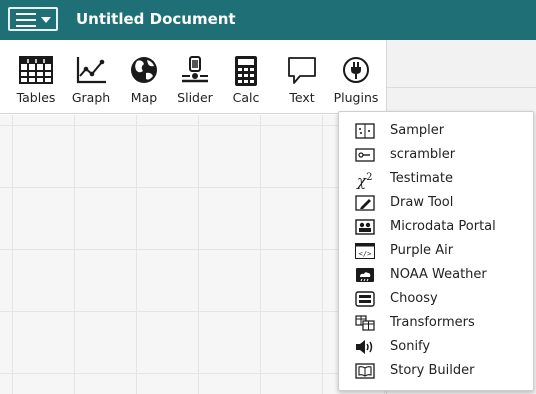  What do you see at coordinates (144, 97) in the screenshot?
I see `map-label: Map` at bounding box center [144, 97].